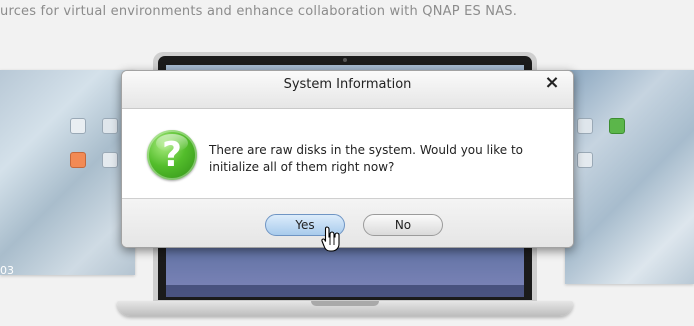  What do you see at coordinates (403, 225) in the screenshot?
I see `no-button: No` at bounding box center [403, 225].